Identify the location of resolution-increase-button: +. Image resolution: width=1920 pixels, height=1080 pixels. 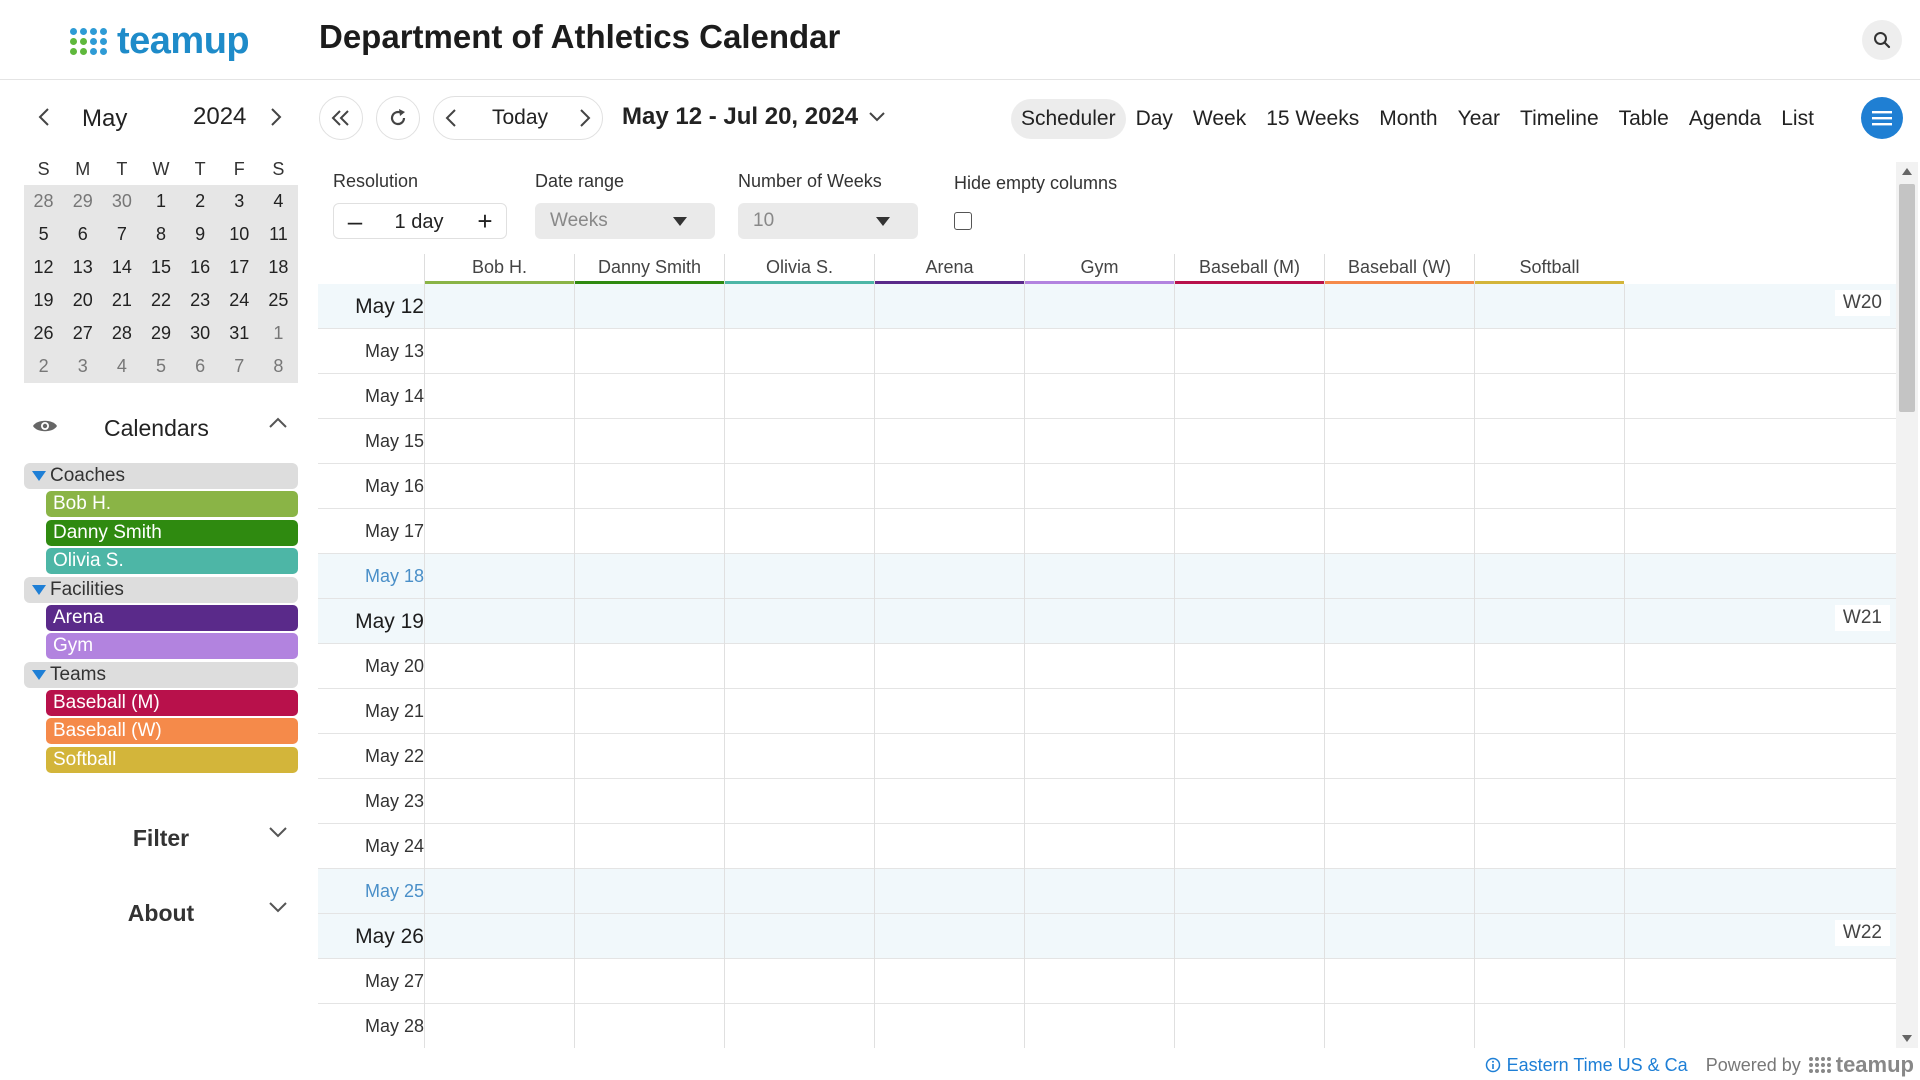
(485, 221).